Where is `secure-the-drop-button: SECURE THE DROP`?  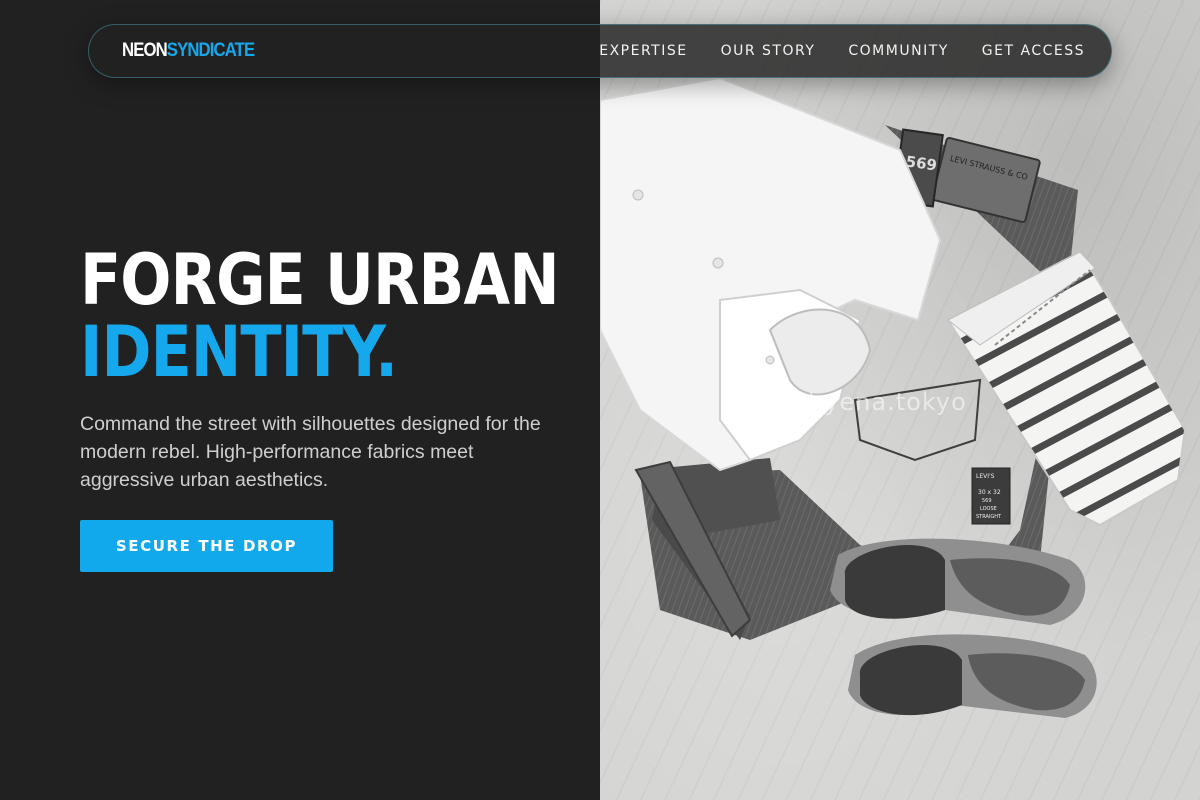
secure-the-drop-button: SECURE THE DROP is located at coordinates (206, 546).